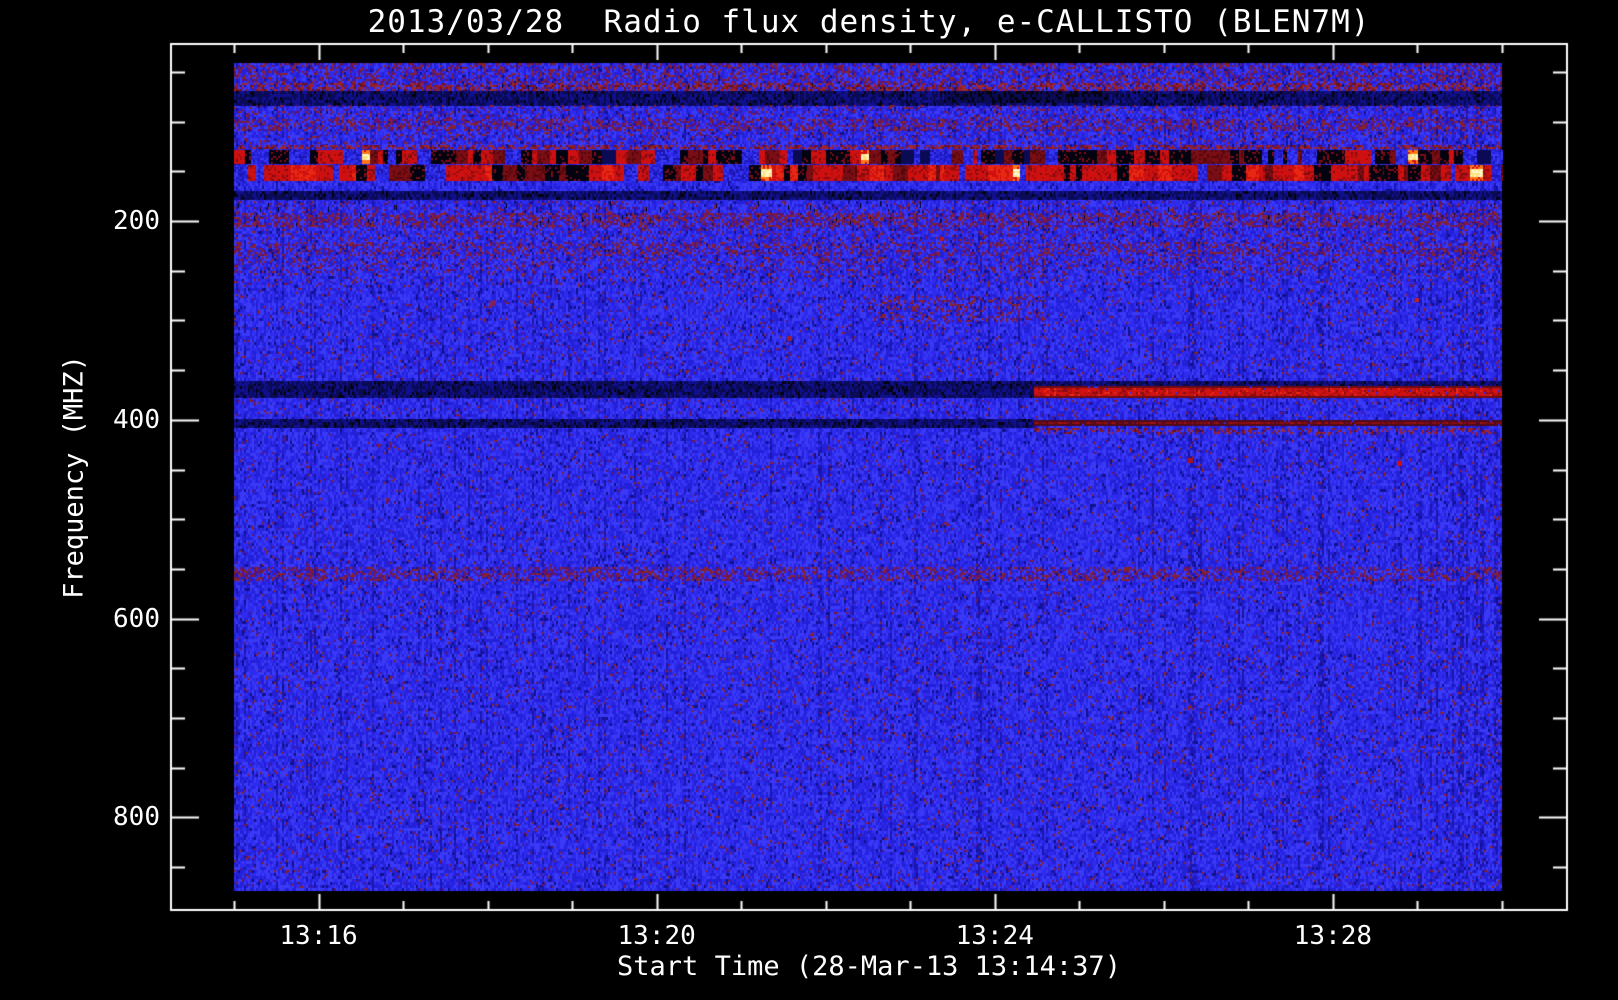  Describe the element at coordinates (869, 966) in the screenshot. I see `x-axis-title: Start Time (28-Mar-13 13:14:37)` at that location.